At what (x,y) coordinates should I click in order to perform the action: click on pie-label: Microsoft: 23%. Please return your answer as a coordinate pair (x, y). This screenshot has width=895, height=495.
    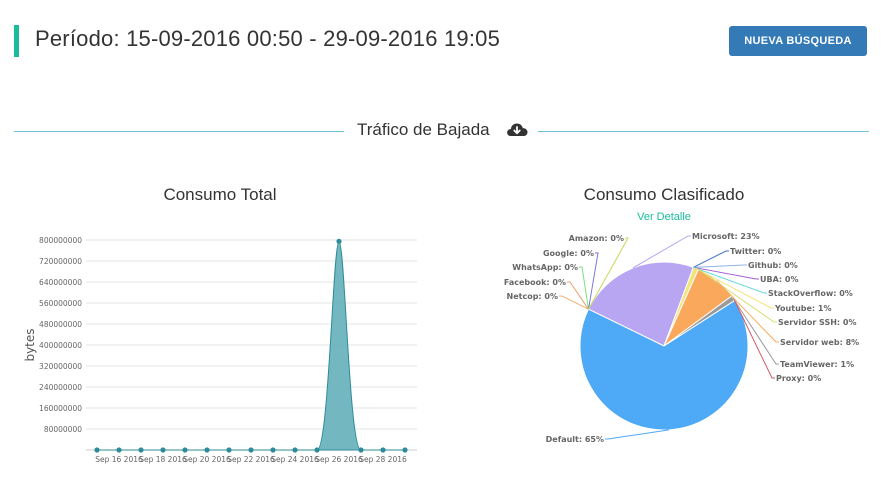
    Looking at the image, I should click on (726, 236).